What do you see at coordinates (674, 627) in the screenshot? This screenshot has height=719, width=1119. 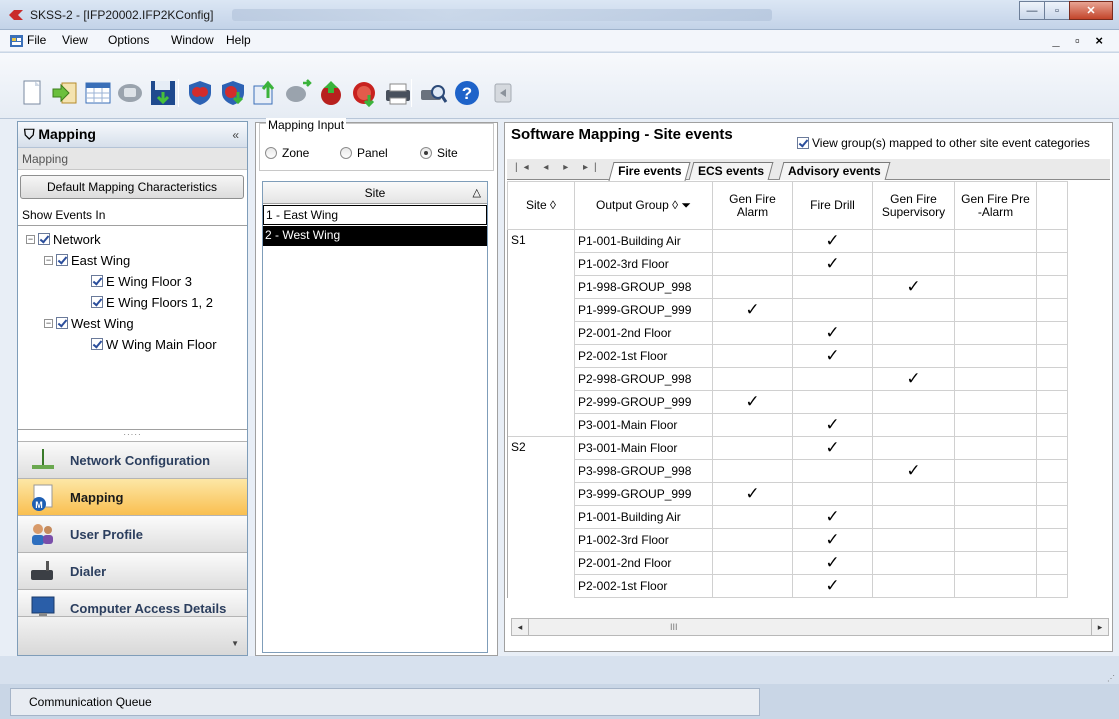 I see `scroll-thumb: III` at bounding box center [674, 627].